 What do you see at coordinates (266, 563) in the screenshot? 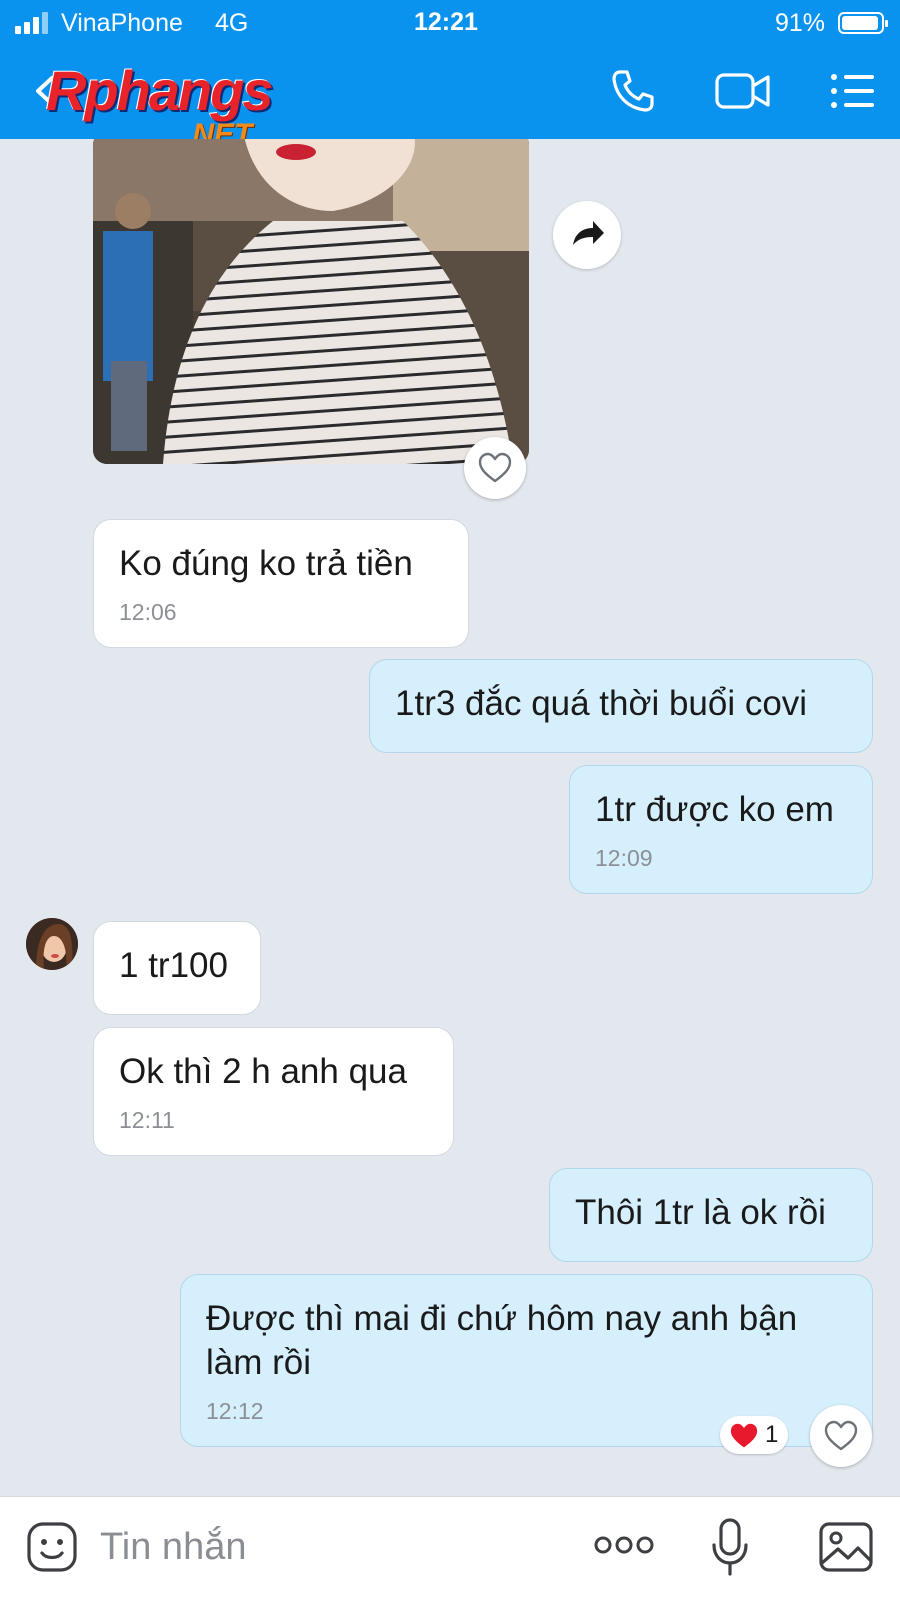
I see `message-text: Ko đúng ko trả tiền` at bounding box center [266, 563].